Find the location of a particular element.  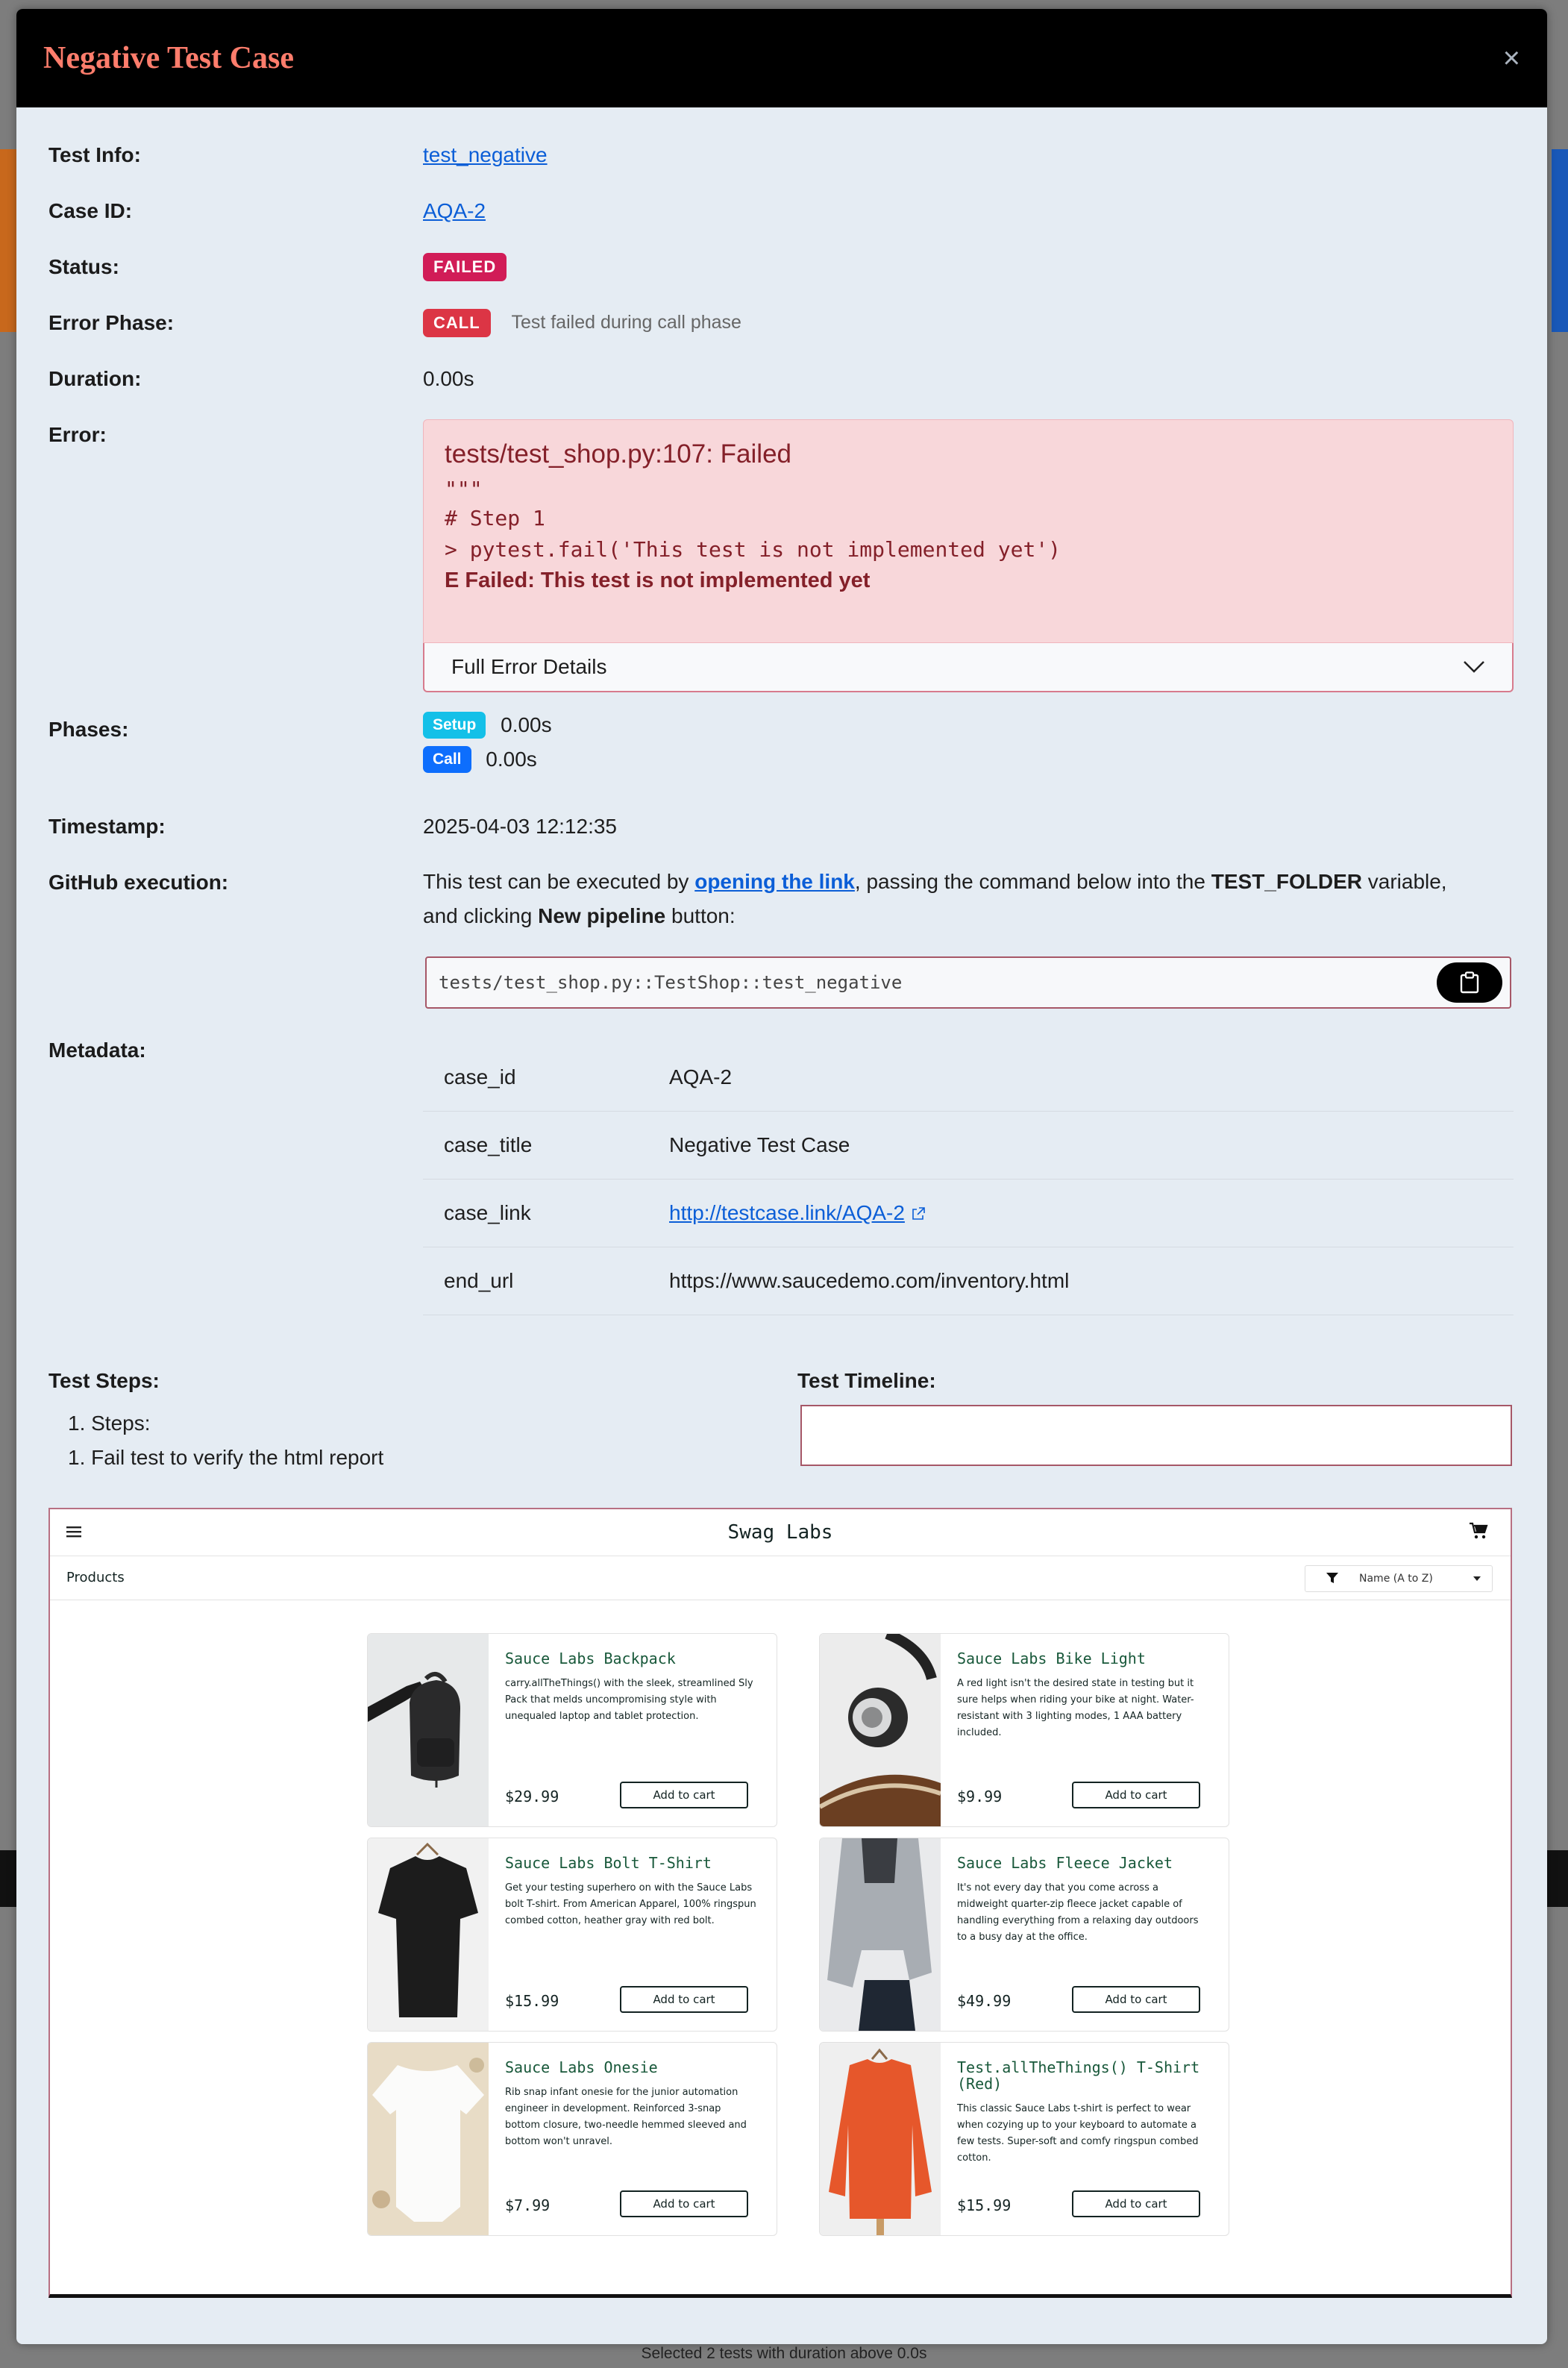

status-label: Status: is located at coordinates (83, 267).